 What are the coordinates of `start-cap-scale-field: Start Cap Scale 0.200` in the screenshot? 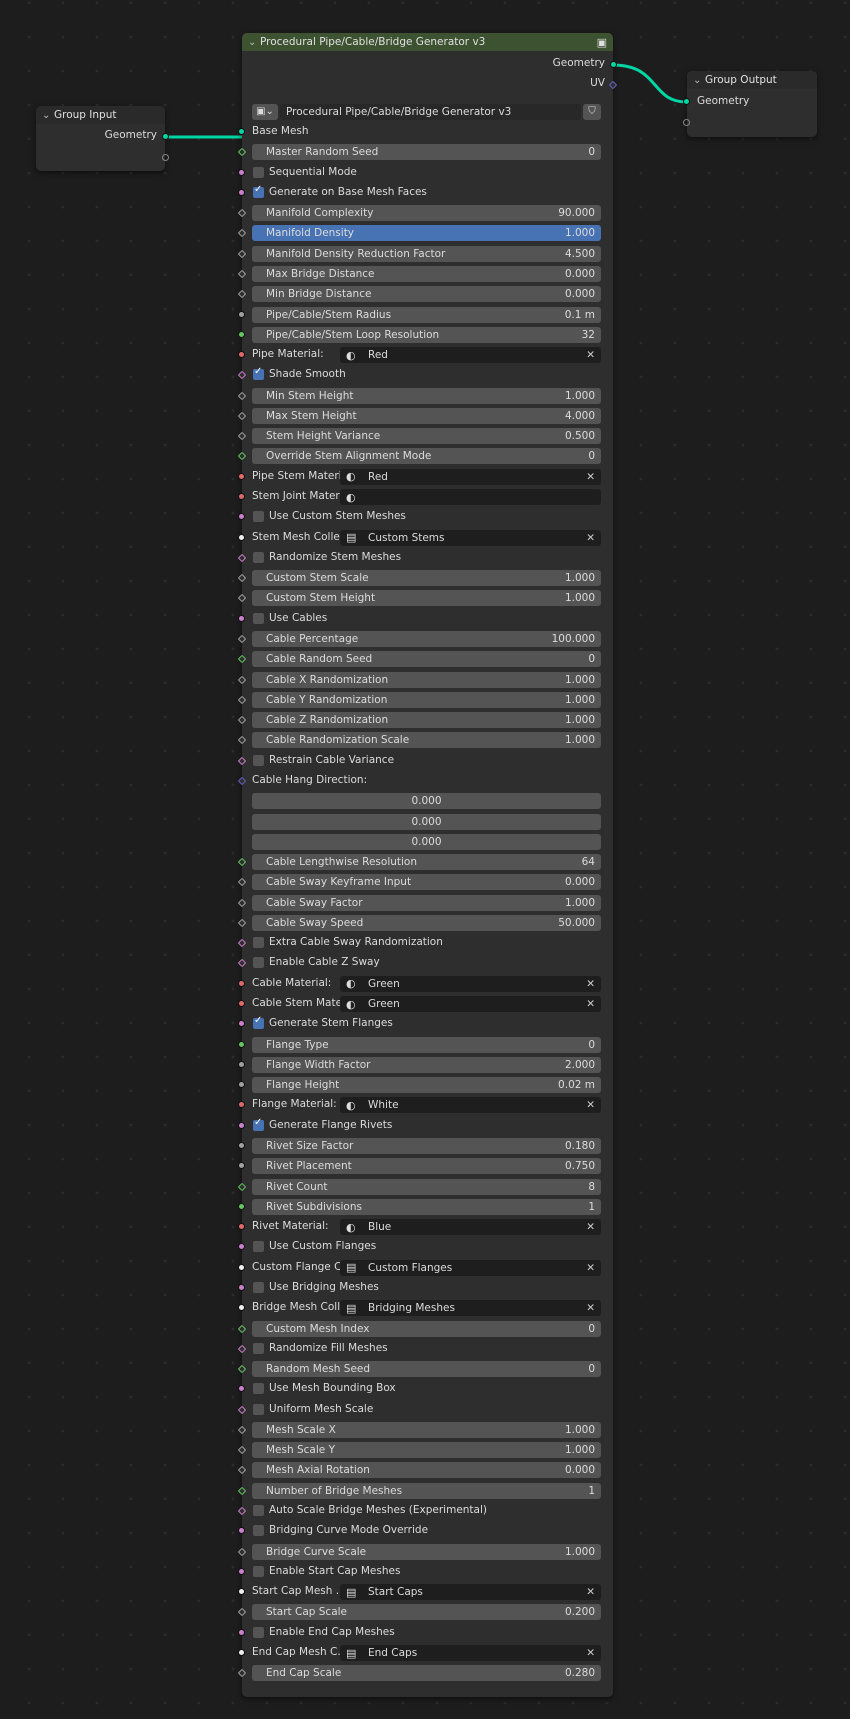 It's located at (426, 1612).